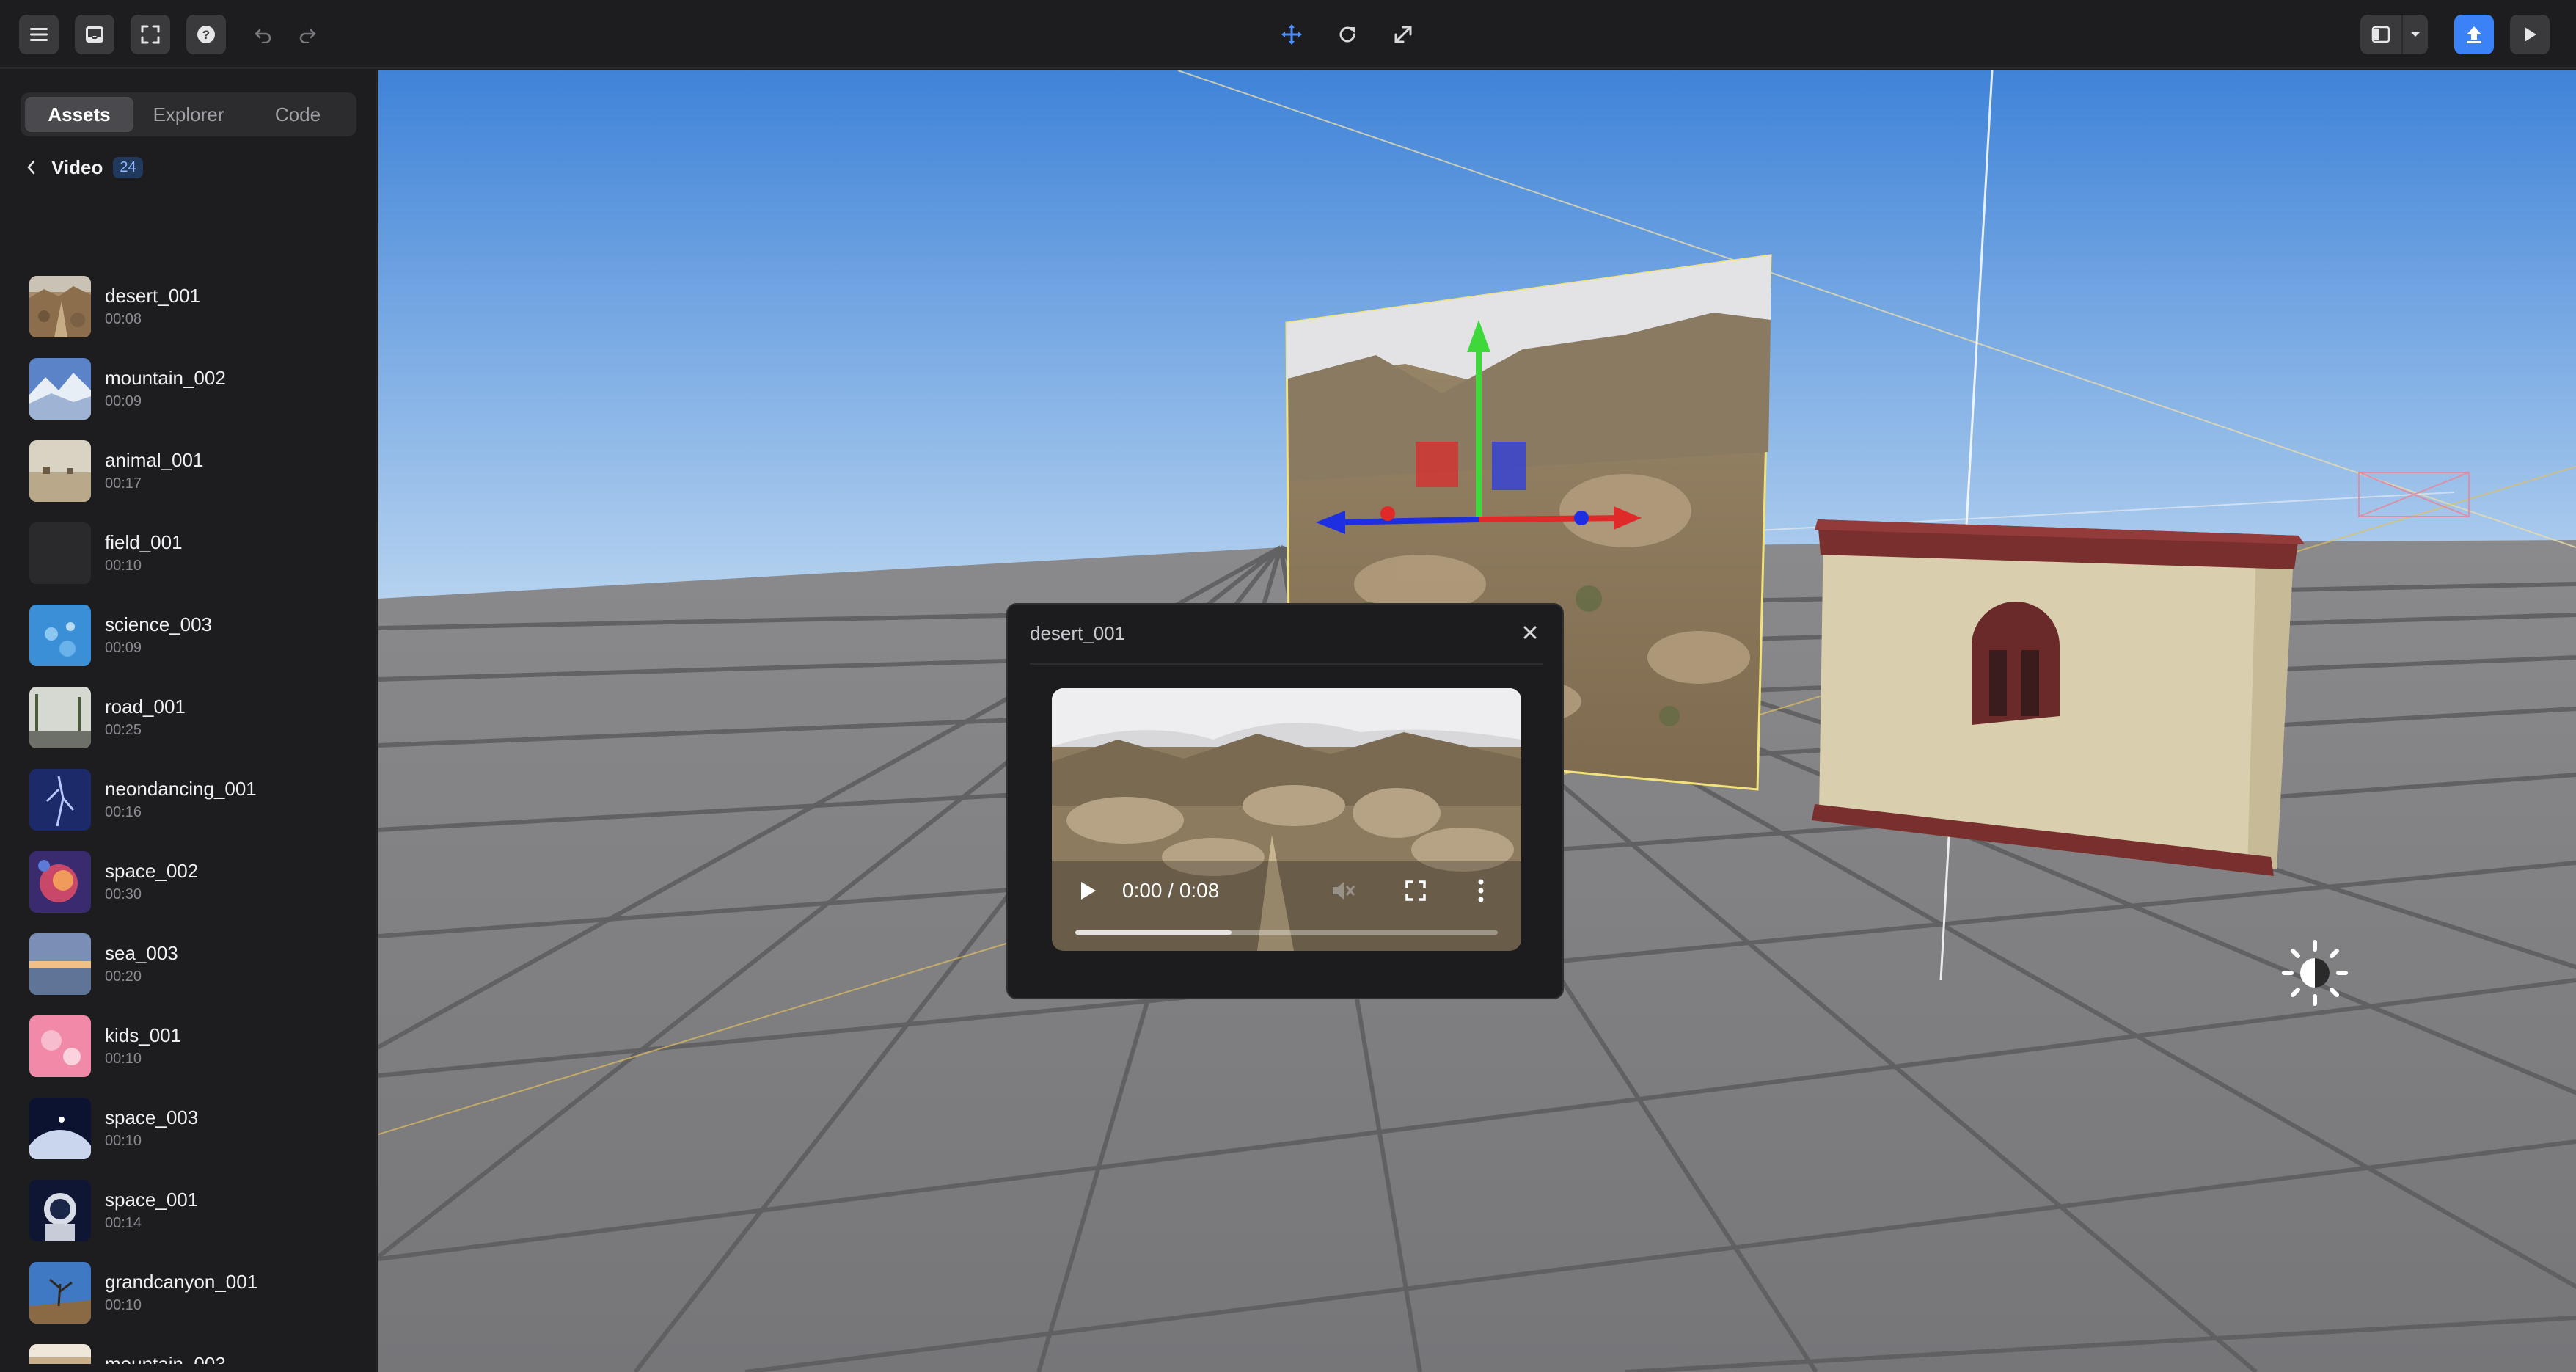  I want to click on rotate-icon, so click(1347, 34).